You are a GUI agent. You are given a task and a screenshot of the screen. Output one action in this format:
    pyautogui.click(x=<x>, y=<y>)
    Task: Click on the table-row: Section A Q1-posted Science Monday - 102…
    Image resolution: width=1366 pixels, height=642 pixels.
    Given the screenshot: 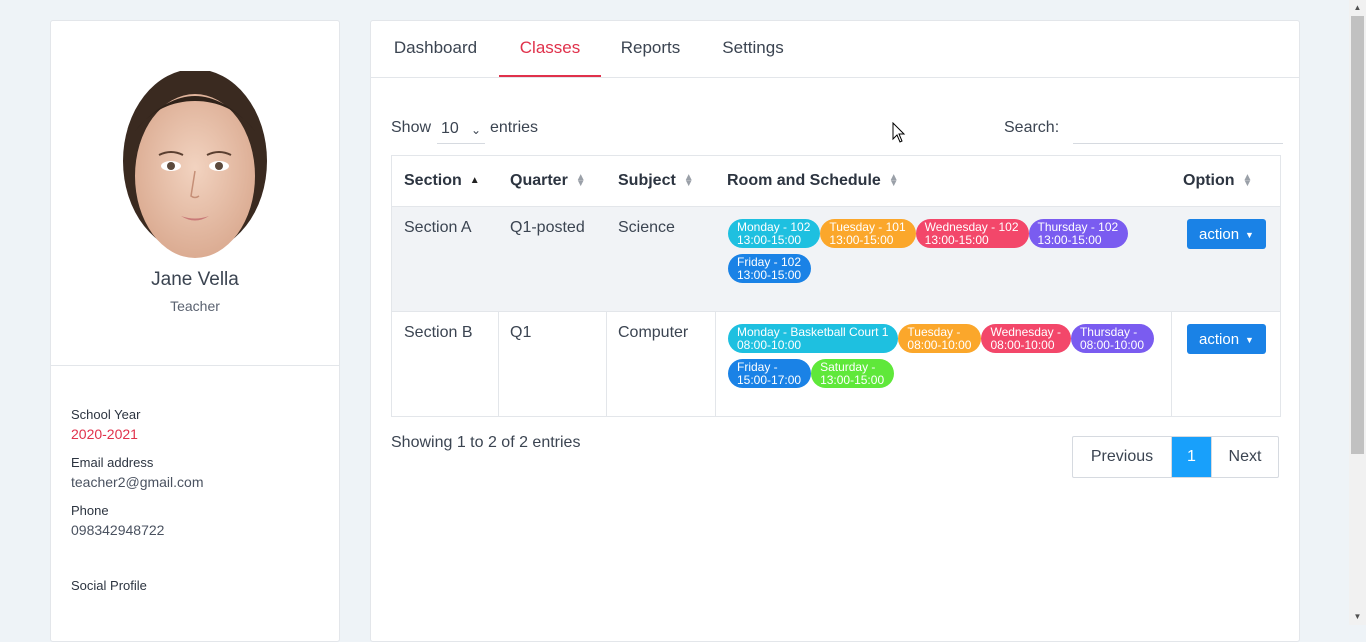 What is the action you would take?
    pyautogui.click(x=836, y=259)
    